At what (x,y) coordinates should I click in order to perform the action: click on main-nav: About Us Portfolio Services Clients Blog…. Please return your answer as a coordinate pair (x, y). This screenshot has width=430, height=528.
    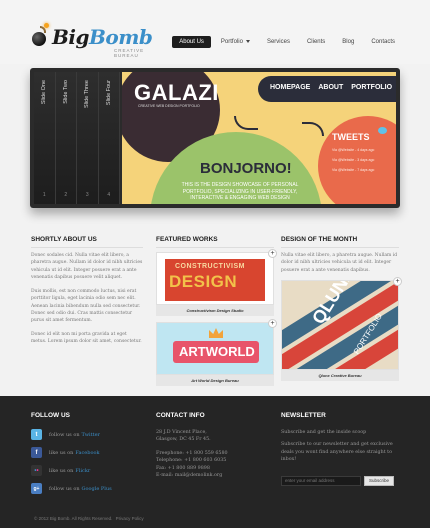
    Looking at the image, I should click on (287, 42).